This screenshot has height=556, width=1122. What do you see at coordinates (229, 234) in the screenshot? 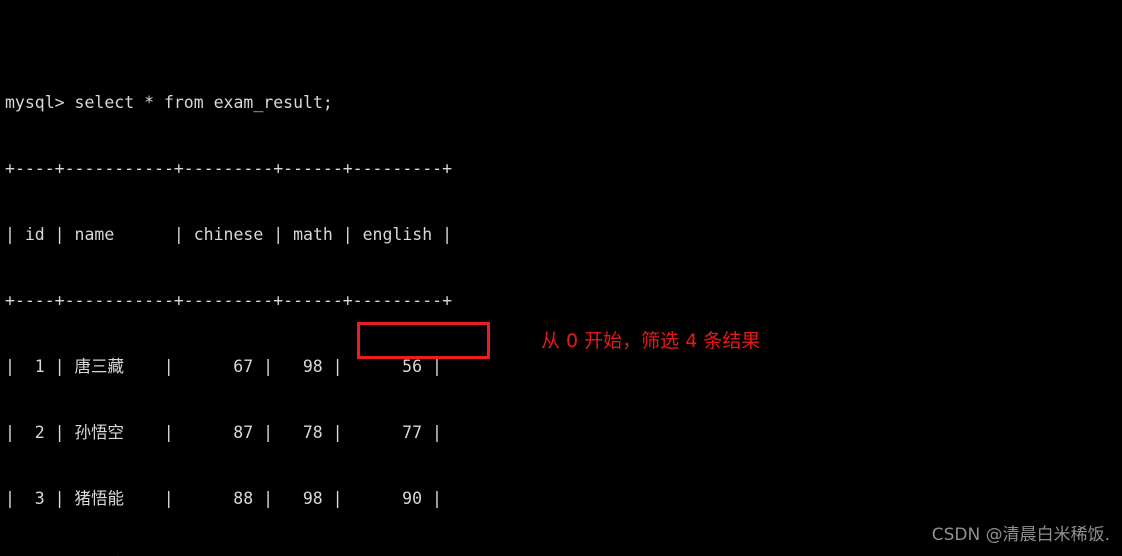
I see `table-header-1: | id | name | chinese | math | english |` at bounding box center [229, 234].